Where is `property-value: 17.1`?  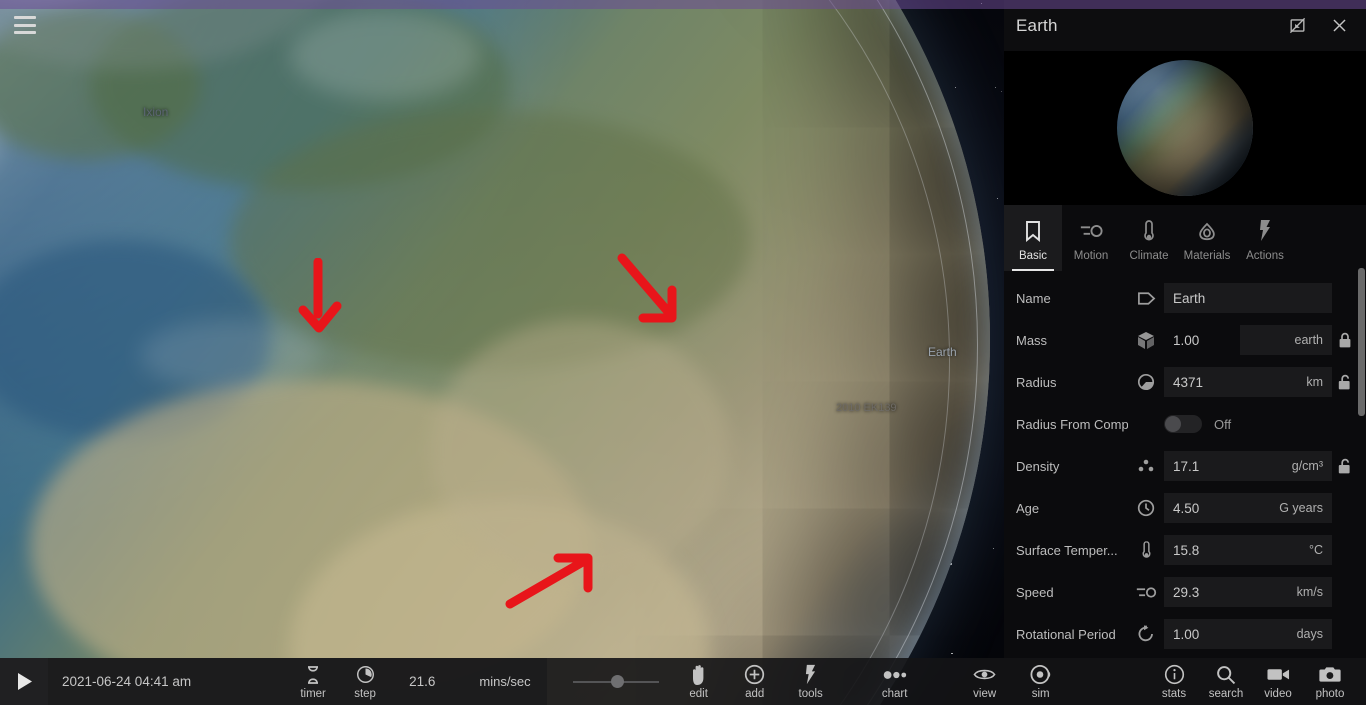
property-value: 17.1 is located at coordinates (1186, 466).